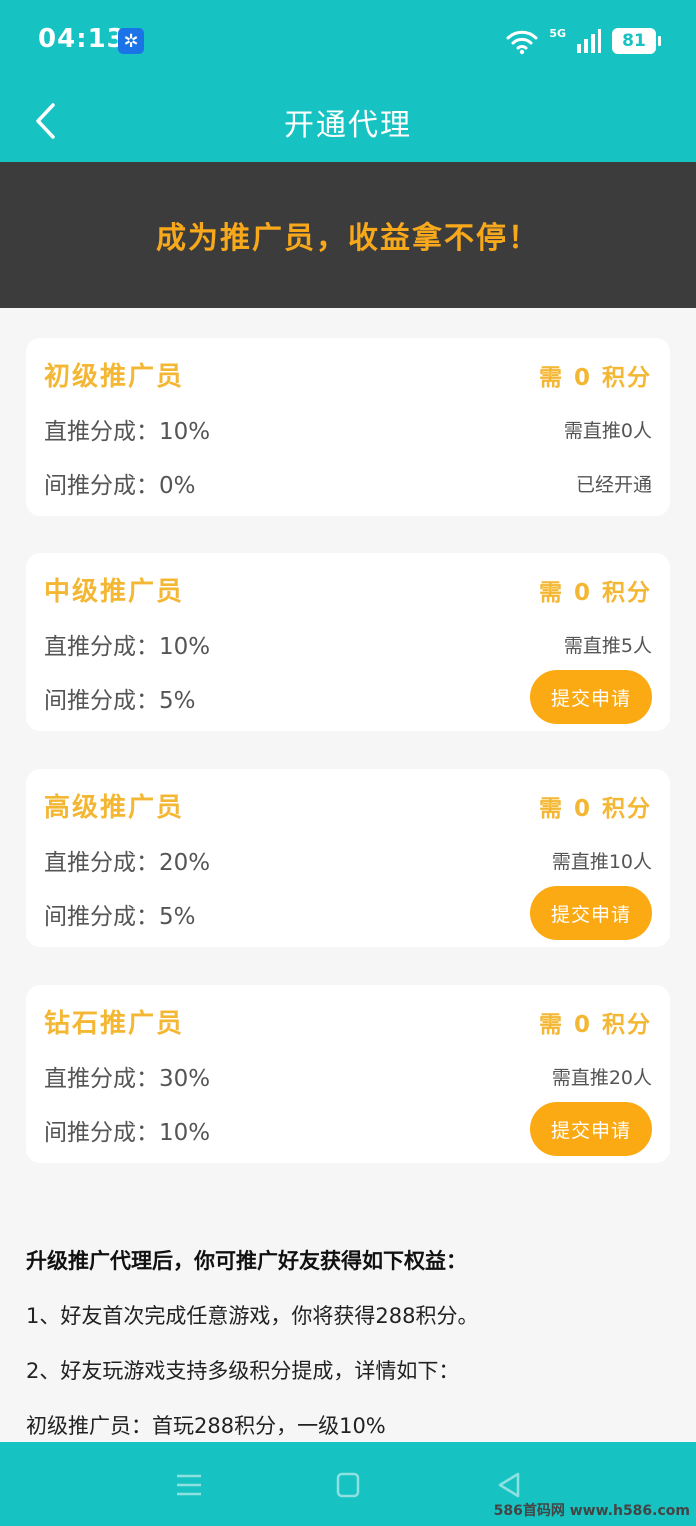  Describe the element at coordinates (607, 646) in the screenshot. I see `direct-requirement: 需直推5人` at that location.